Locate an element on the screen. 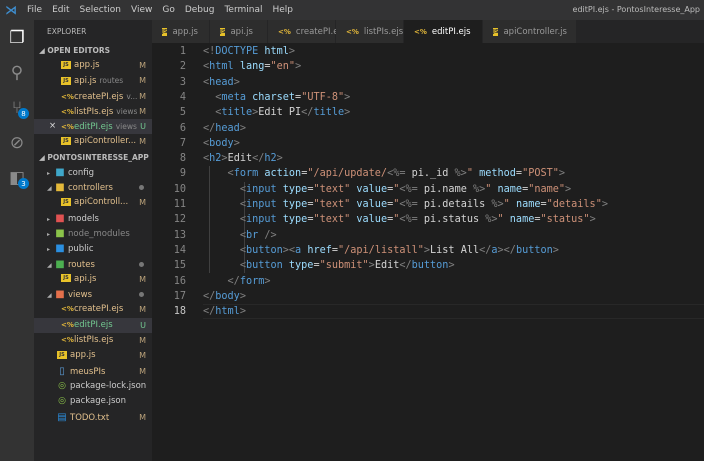 Image resolution: width=704 pixels, height=461 pixels. search-icon: ⚲ is located at coordinates (17, 73).